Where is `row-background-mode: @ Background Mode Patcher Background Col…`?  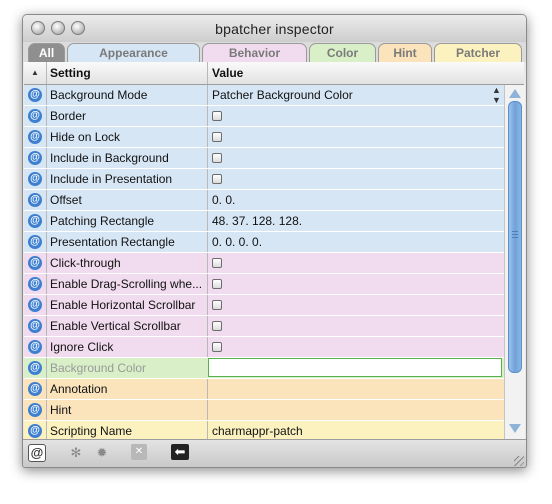
row-background-mode: @ Background Mode Patcher Background Col… is located at coordinates (264, 95).